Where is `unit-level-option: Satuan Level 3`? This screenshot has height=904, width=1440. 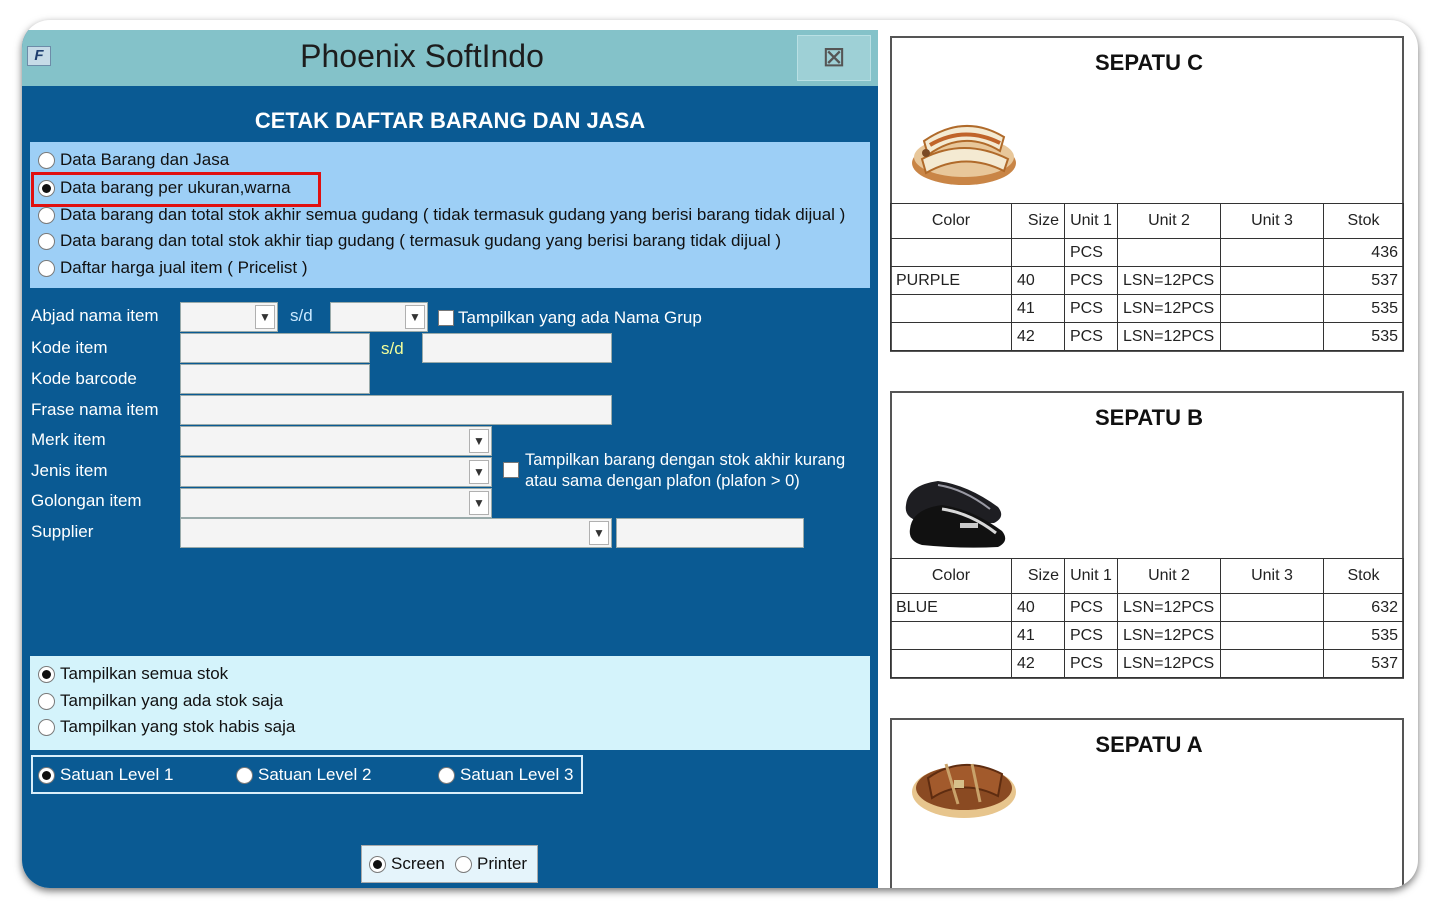 unit-level-option: Satuan Level 3 is located at coordinates (505, 775).